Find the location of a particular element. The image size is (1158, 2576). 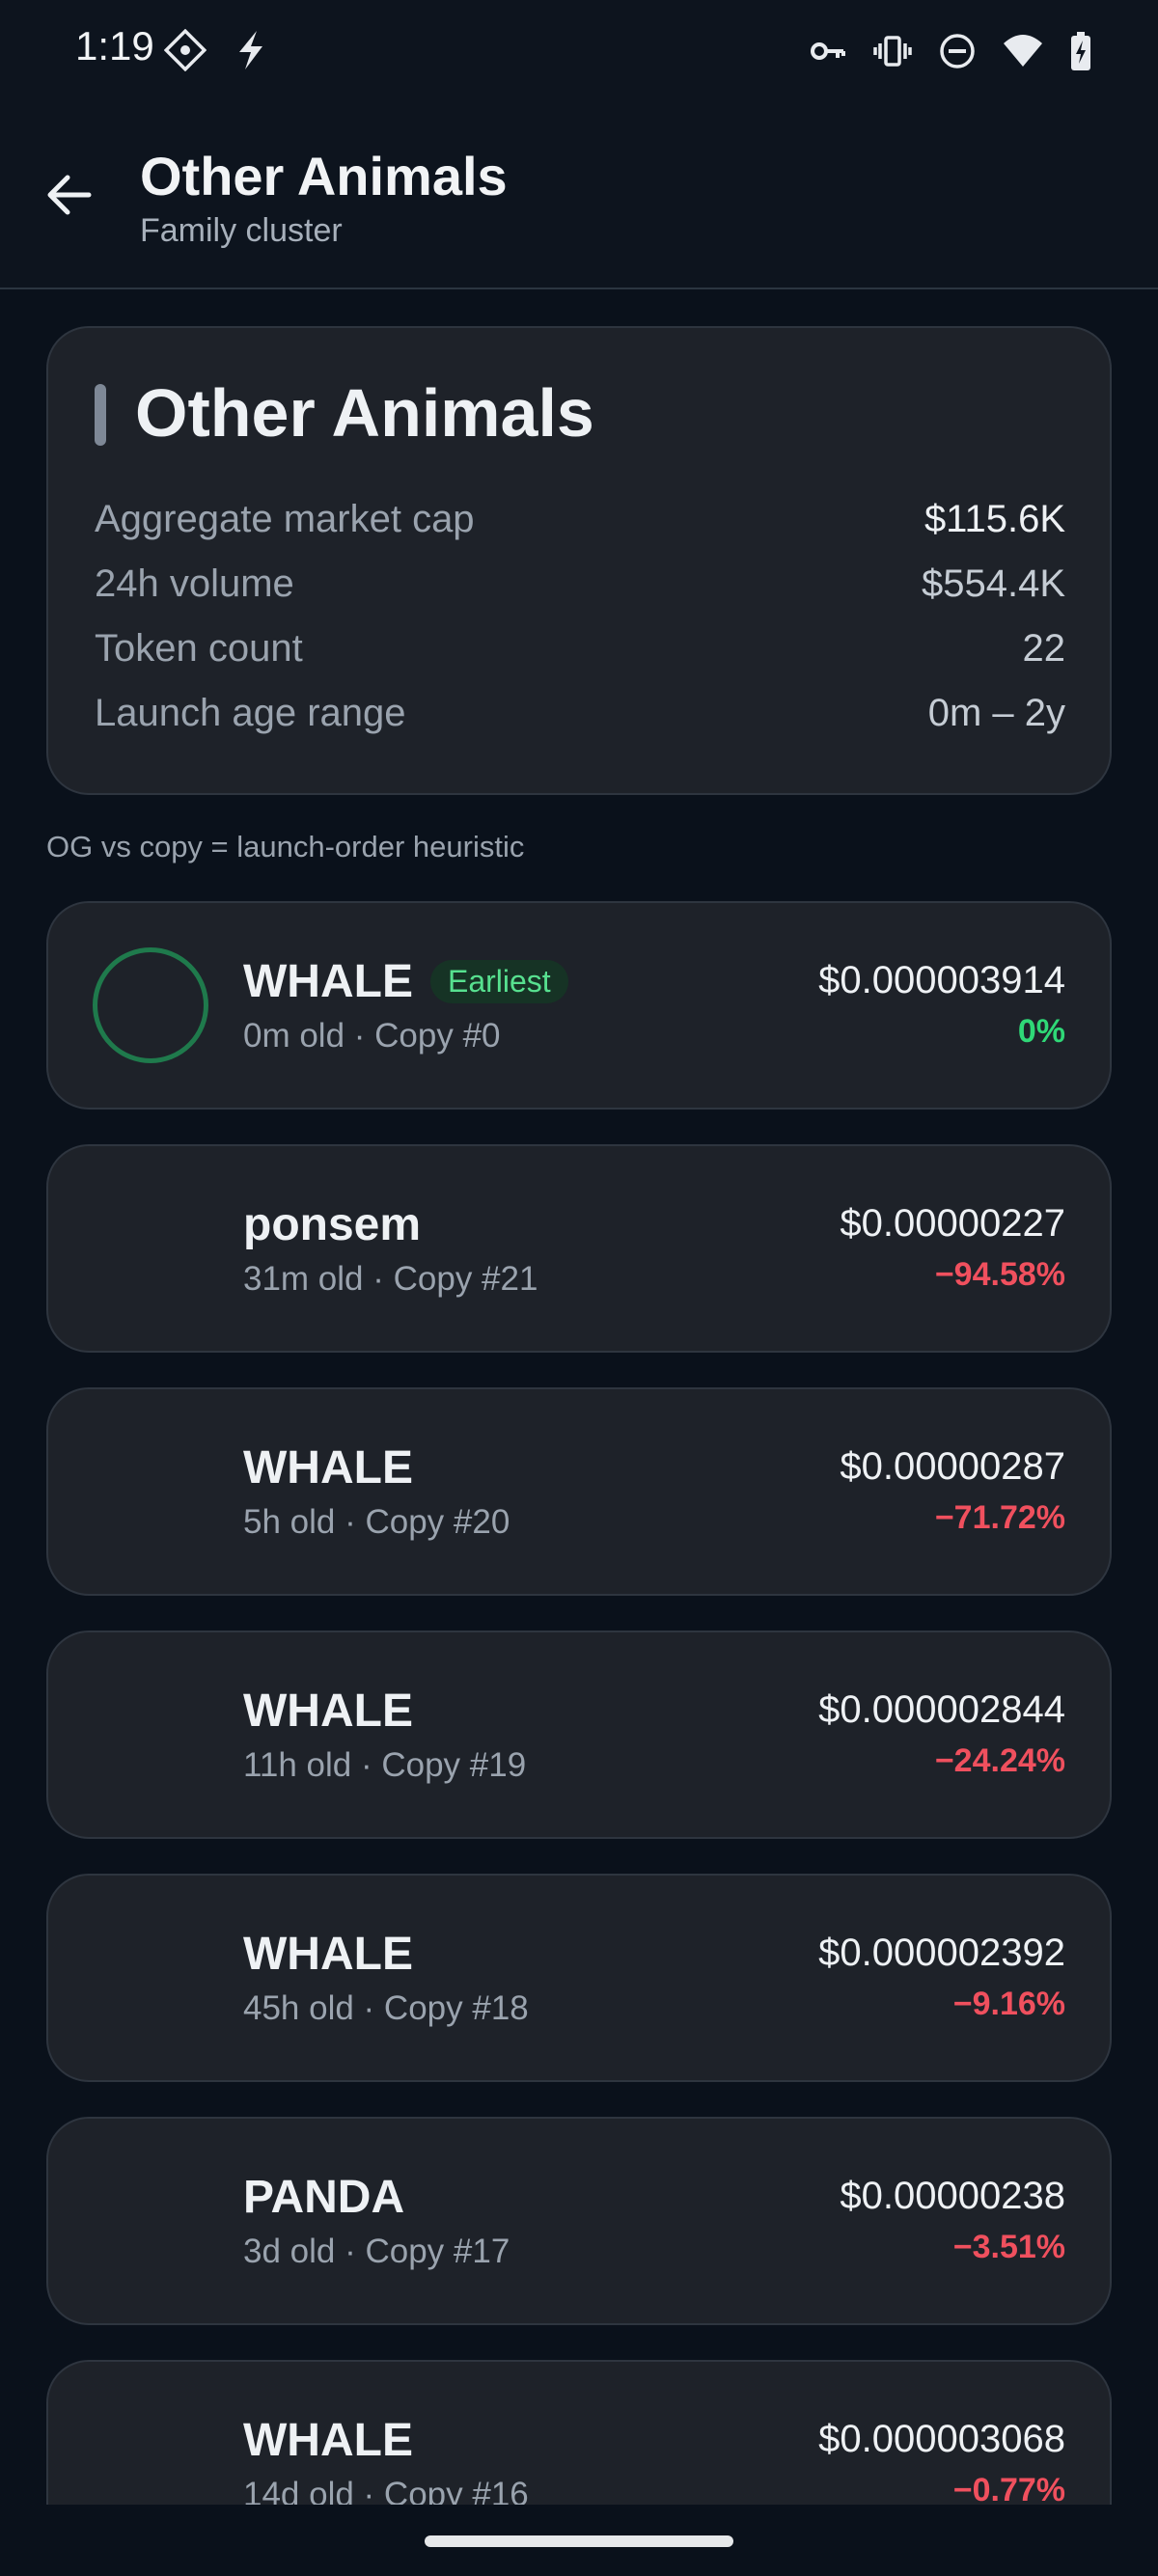

token-meta: 0m old · Copy #0 is located at coordinates (372, 1036).